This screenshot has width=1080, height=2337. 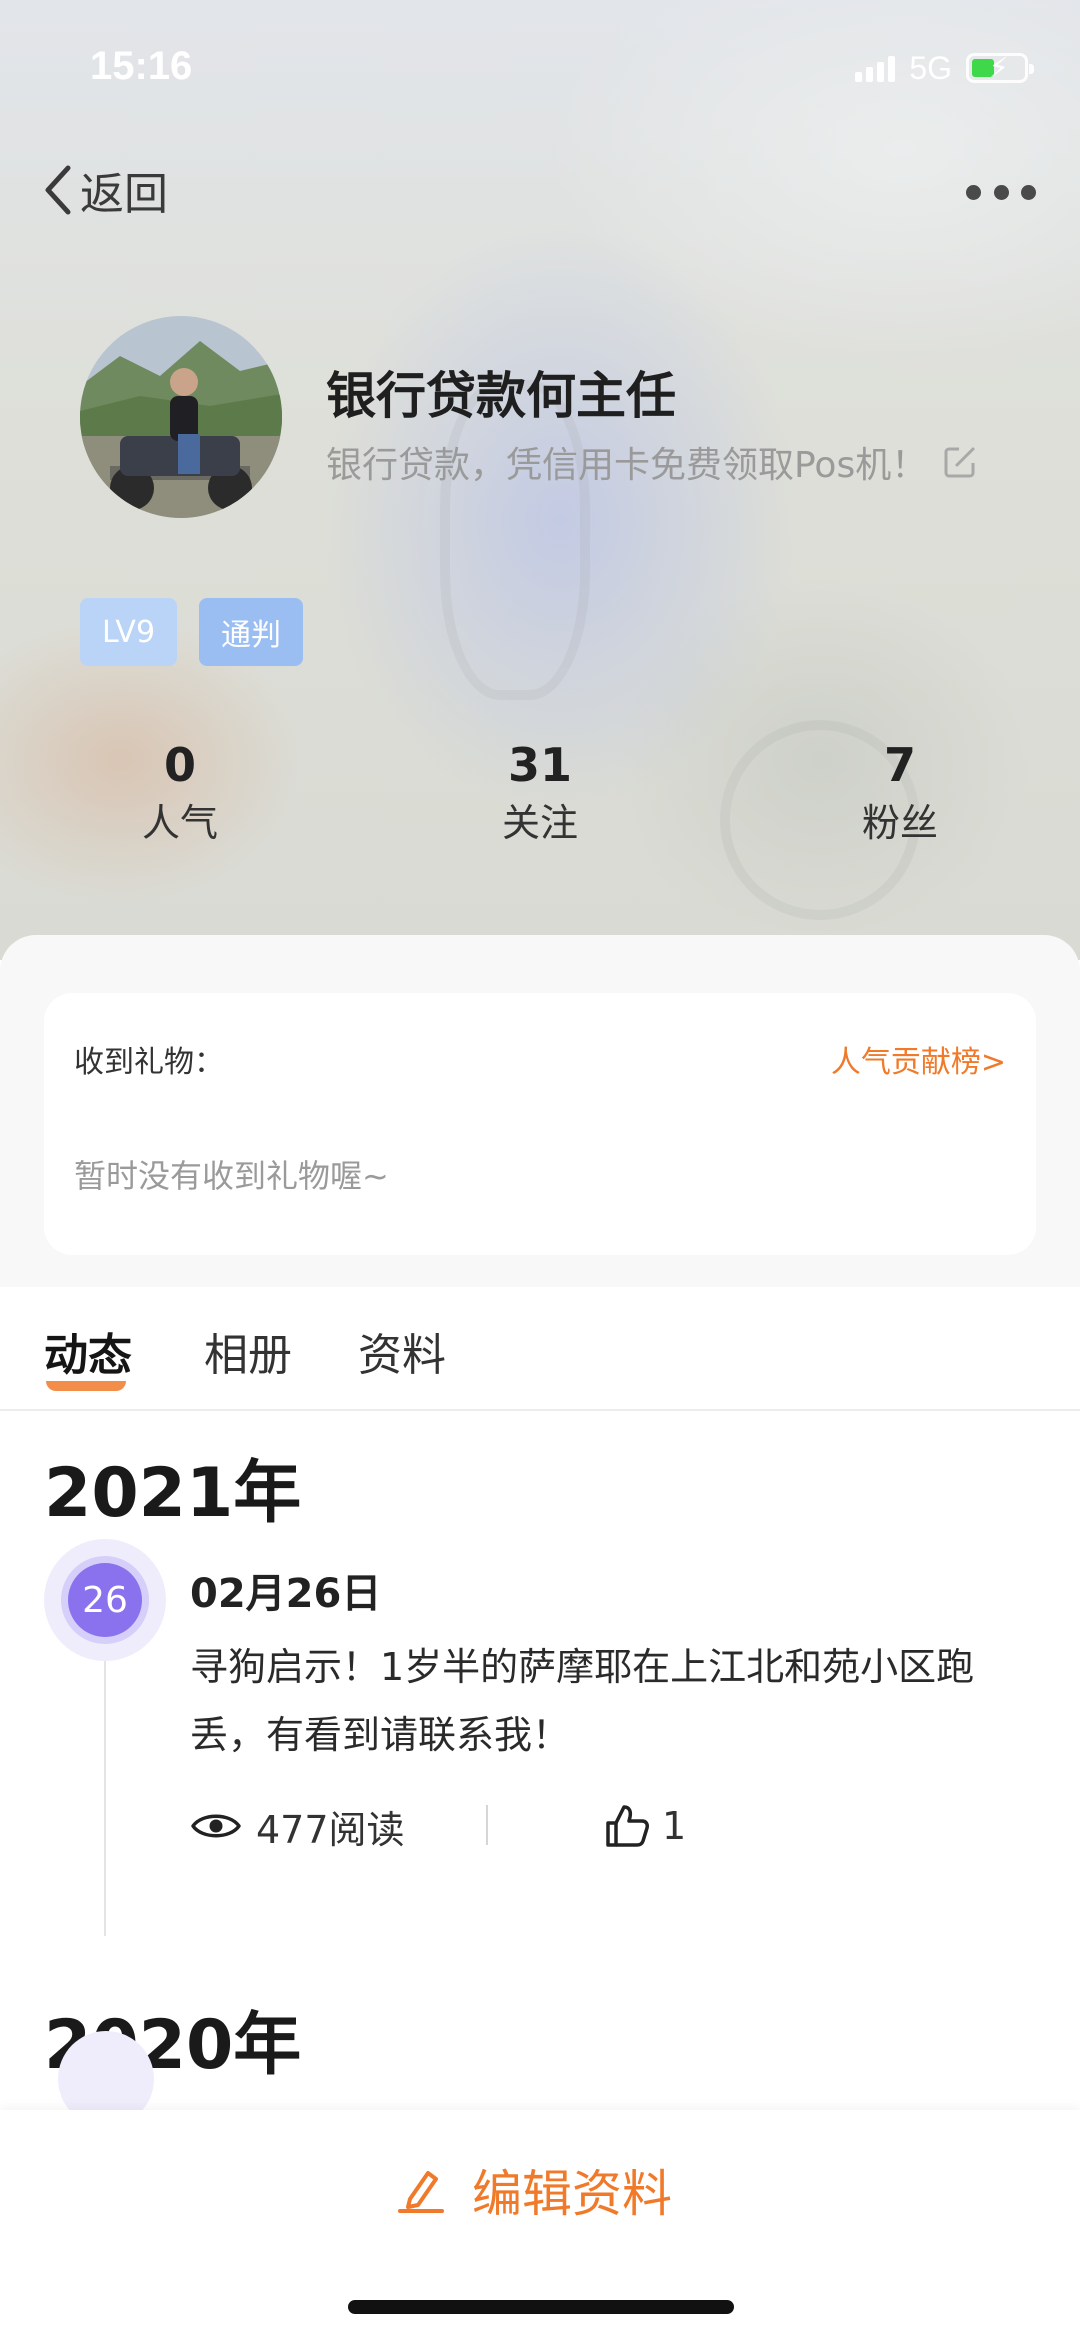 I want to click on stat-popularity: 0 人气, so click(x=180, y=793).